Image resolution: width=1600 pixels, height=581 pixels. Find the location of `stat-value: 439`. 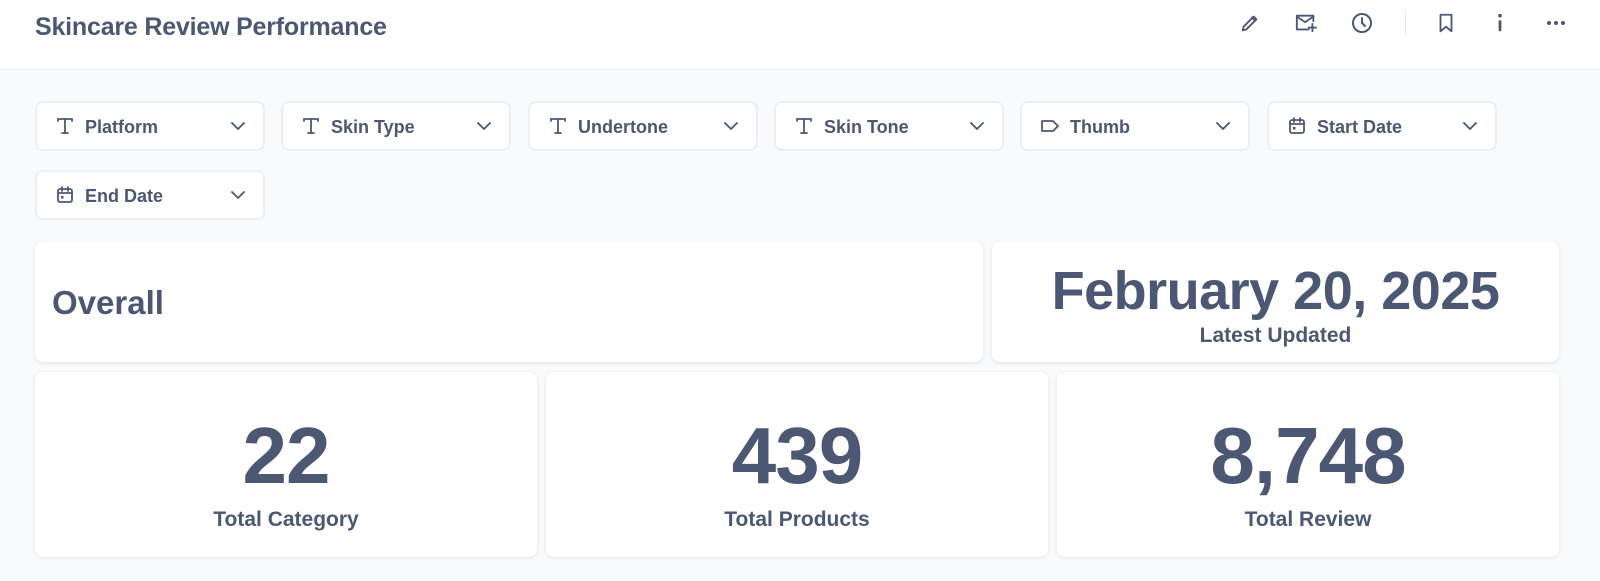

stat-value: 439 is located at coordinates (797, 455).